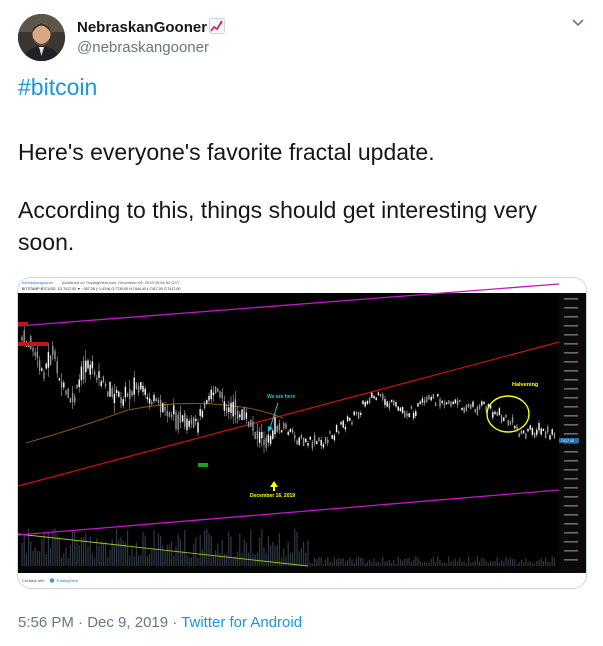 This screenshot has height=646, width=603. I want to click on annotation-halvening: Halvening, so click(525, 385).